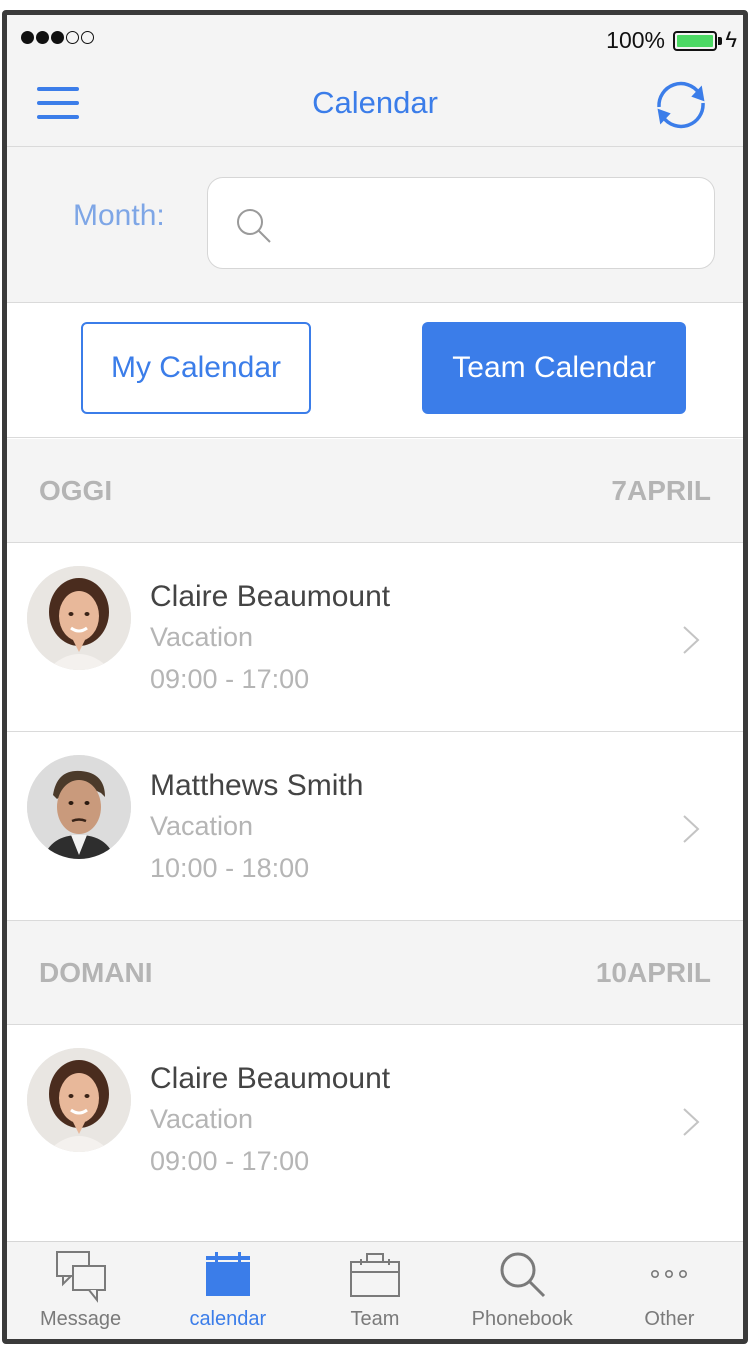 Image resolution: width=750 pixels, height=1346 pixels. What do you see at coordinates (695, 41) in the screenshot?
I see `battery-icon` at bounding box center [695, 41].